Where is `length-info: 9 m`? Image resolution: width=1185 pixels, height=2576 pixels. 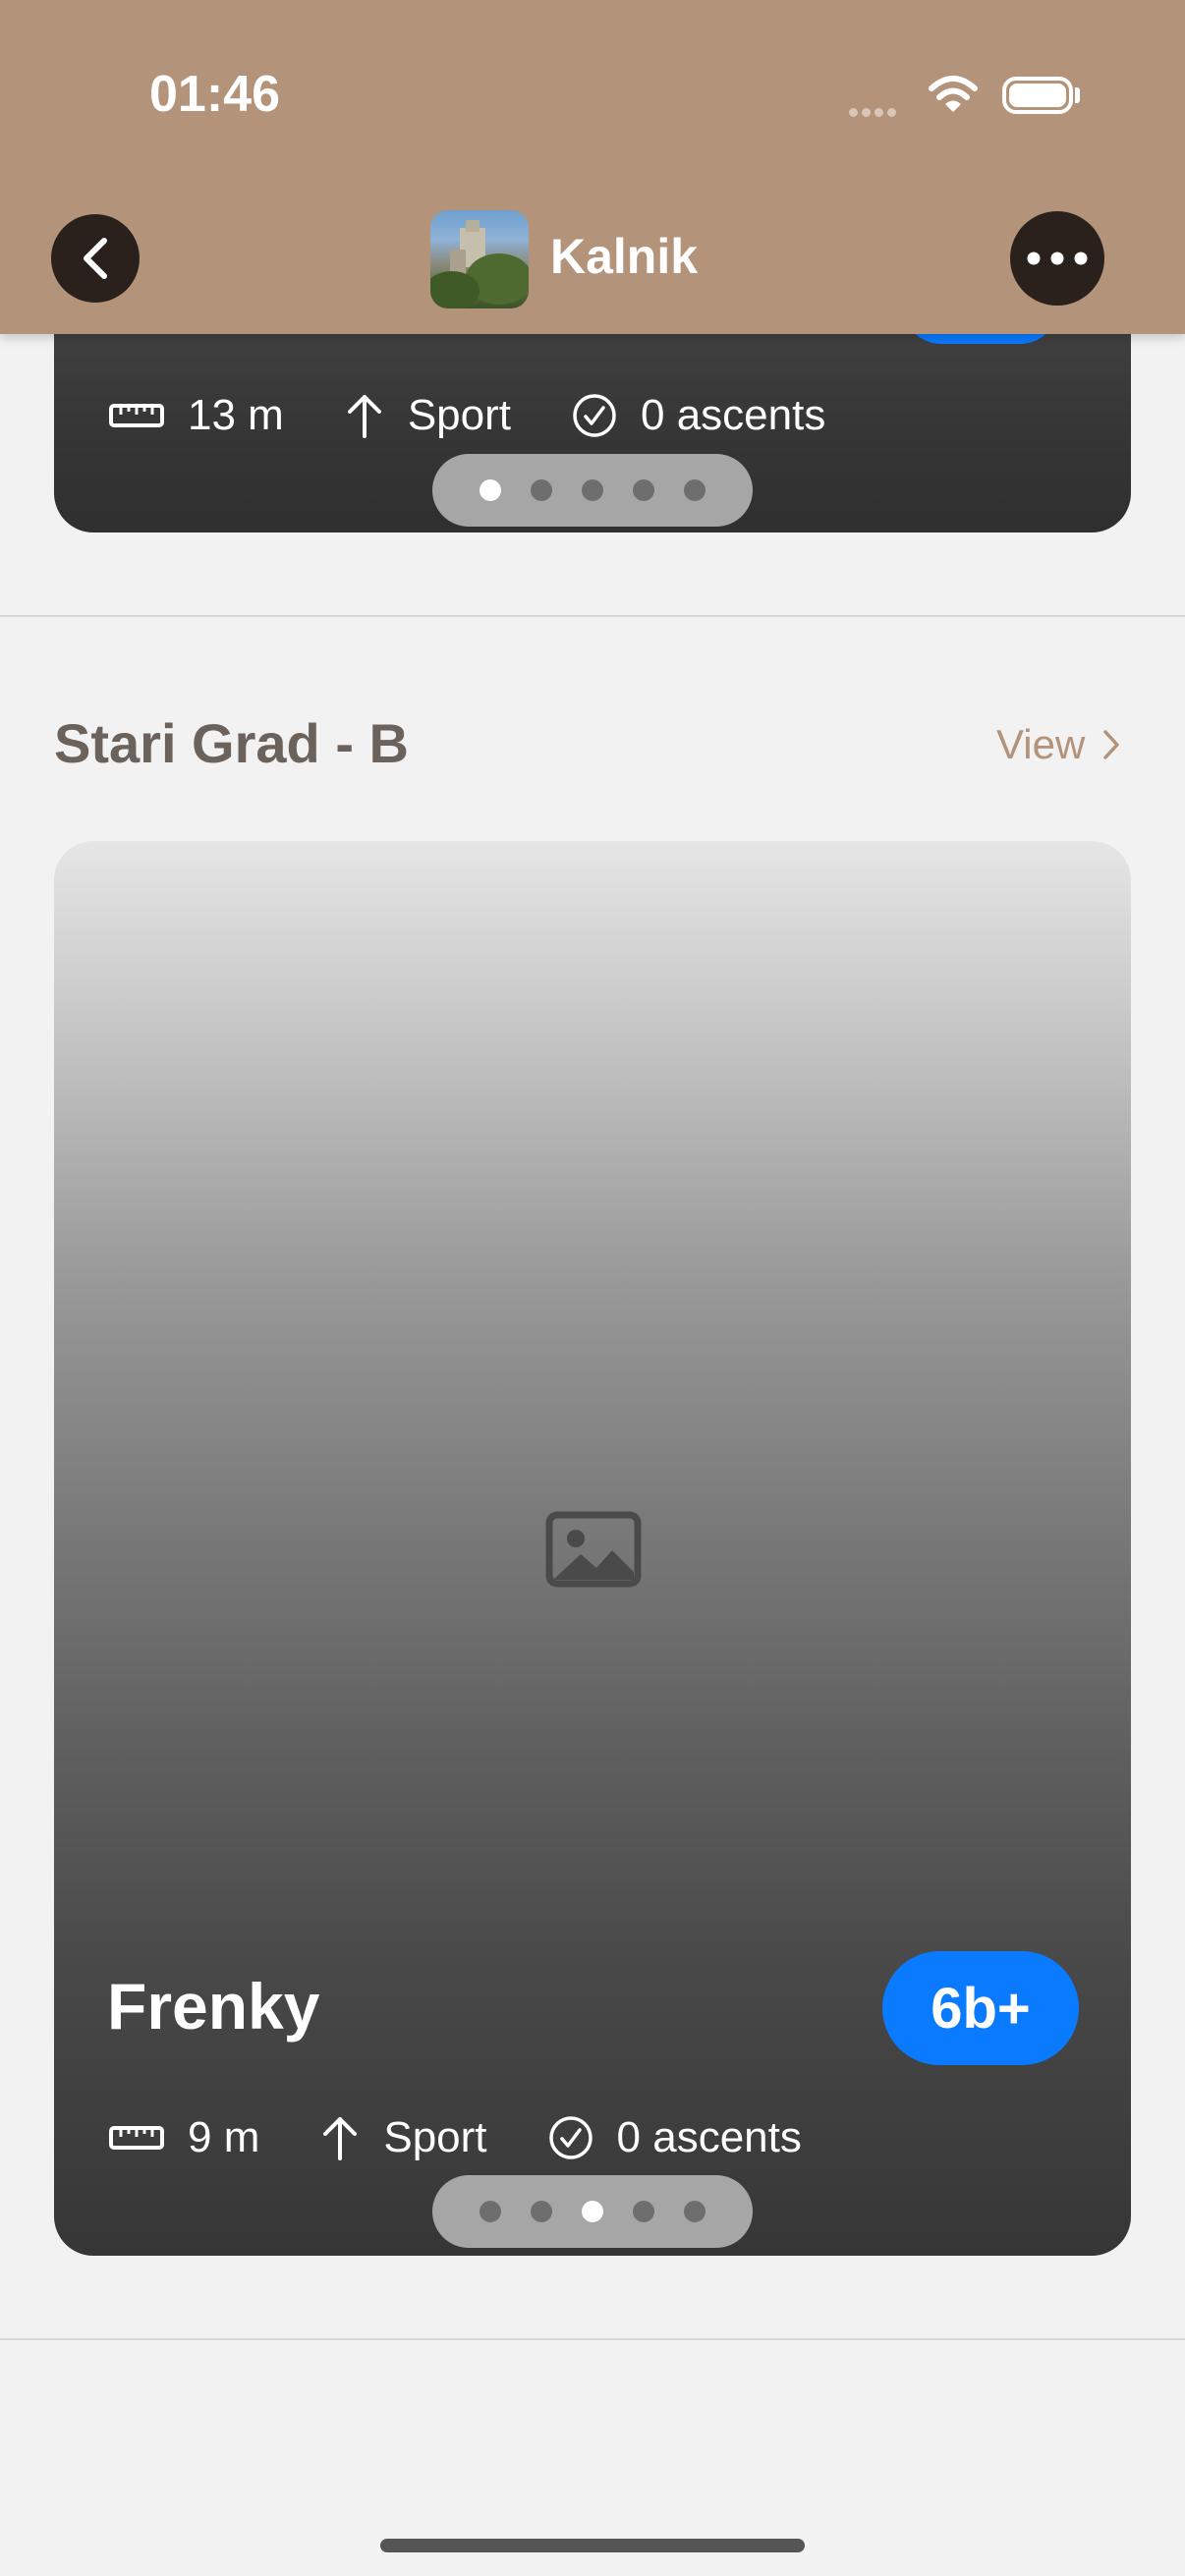
length-info: 9 m is located at coordinates (184, 2137).